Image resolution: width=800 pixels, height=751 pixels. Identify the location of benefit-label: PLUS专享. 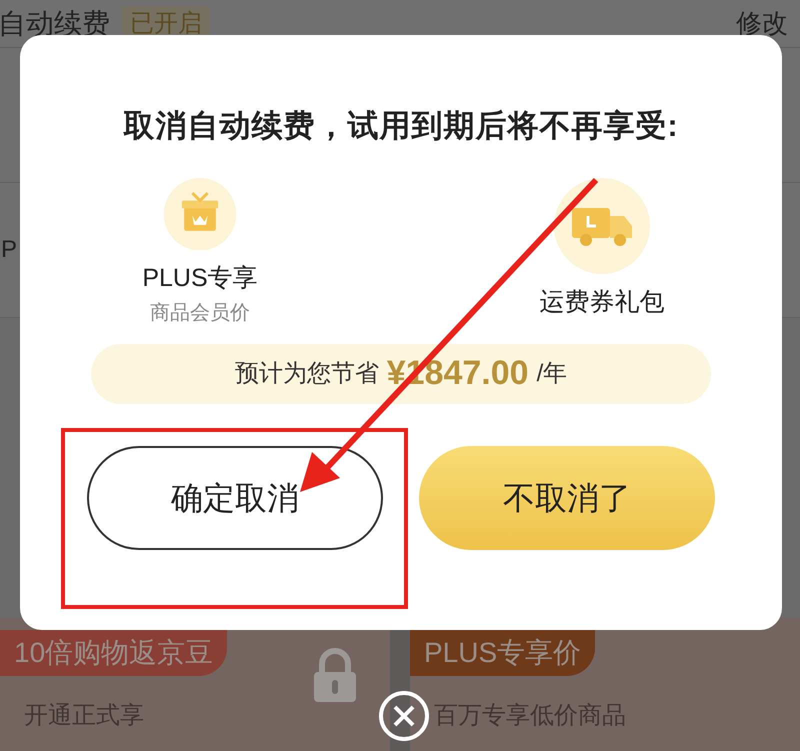
(200, 278).